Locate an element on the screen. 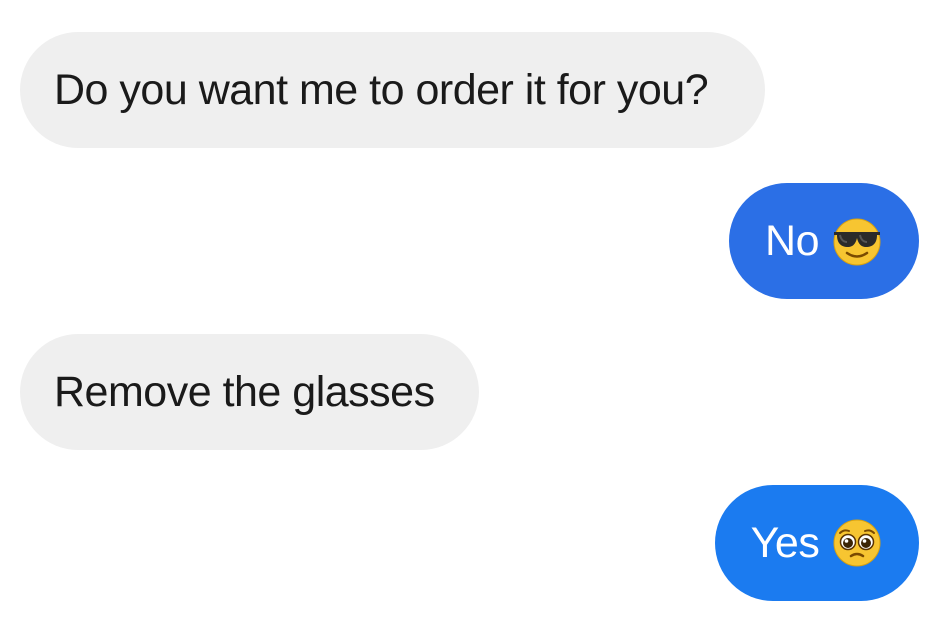 This screenshot has width=942, height=619. outgoing-message-bubble: Yes is located at coordinates (817, 543).